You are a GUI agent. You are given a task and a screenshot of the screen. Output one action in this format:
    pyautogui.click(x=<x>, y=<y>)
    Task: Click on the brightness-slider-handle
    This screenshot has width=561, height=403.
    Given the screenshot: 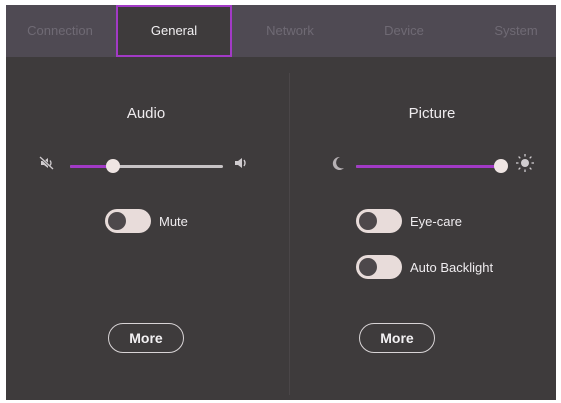 What is the action you would take?
    pyautogui.click(x=501, y=166)
    